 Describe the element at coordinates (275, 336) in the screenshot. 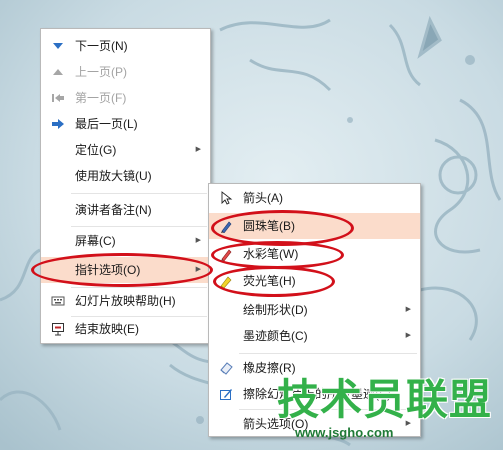

I see `menu-item-label: 墨迹颜色(C)` at that location.